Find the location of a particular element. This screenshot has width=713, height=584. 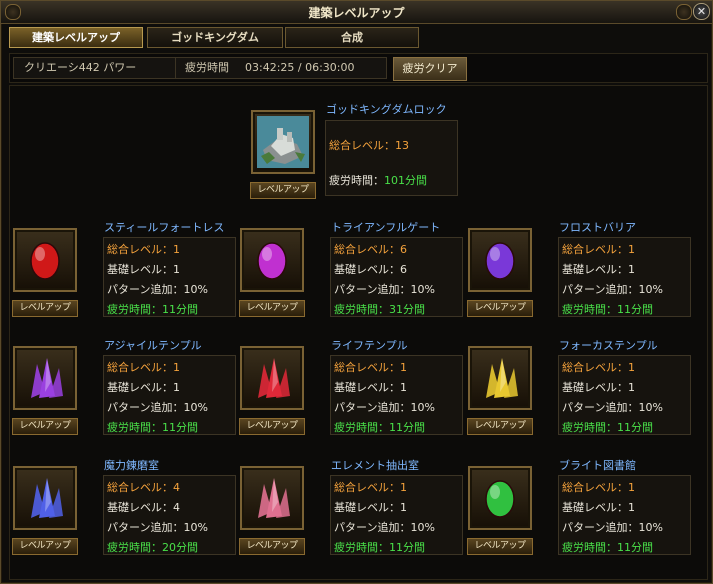

tab-synthesis: 合成 is located at coordinates (352, 37).